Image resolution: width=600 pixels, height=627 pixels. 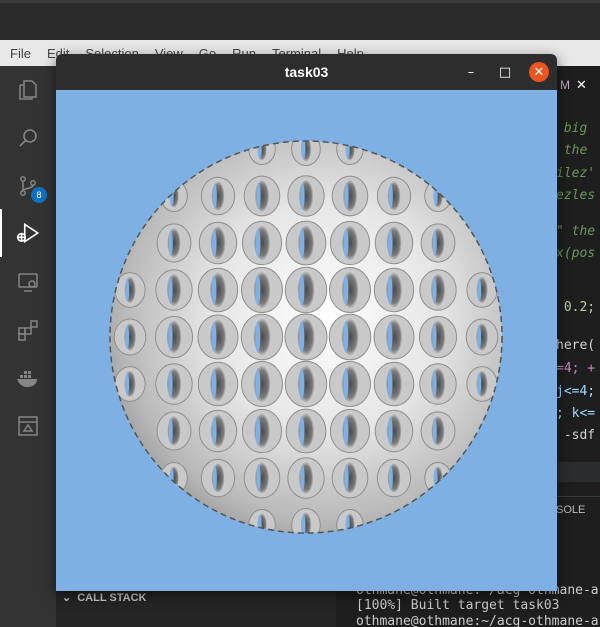 I want to click on code-line: =4; +, so click(x=576, y=368).